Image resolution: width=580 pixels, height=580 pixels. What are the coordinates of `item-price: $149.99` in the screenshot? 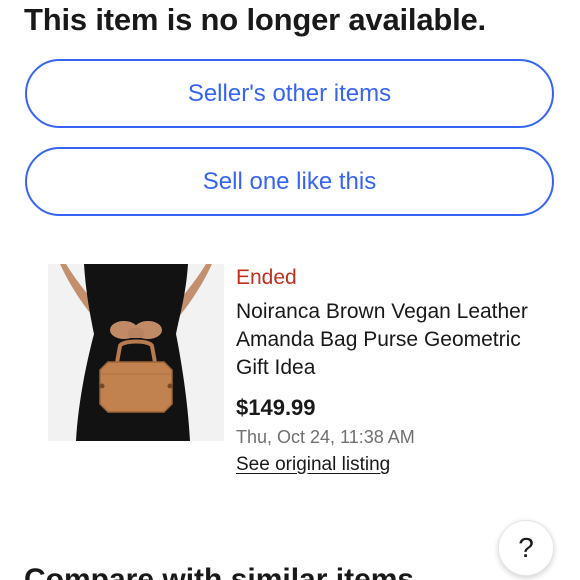 It's located at (276, 407).